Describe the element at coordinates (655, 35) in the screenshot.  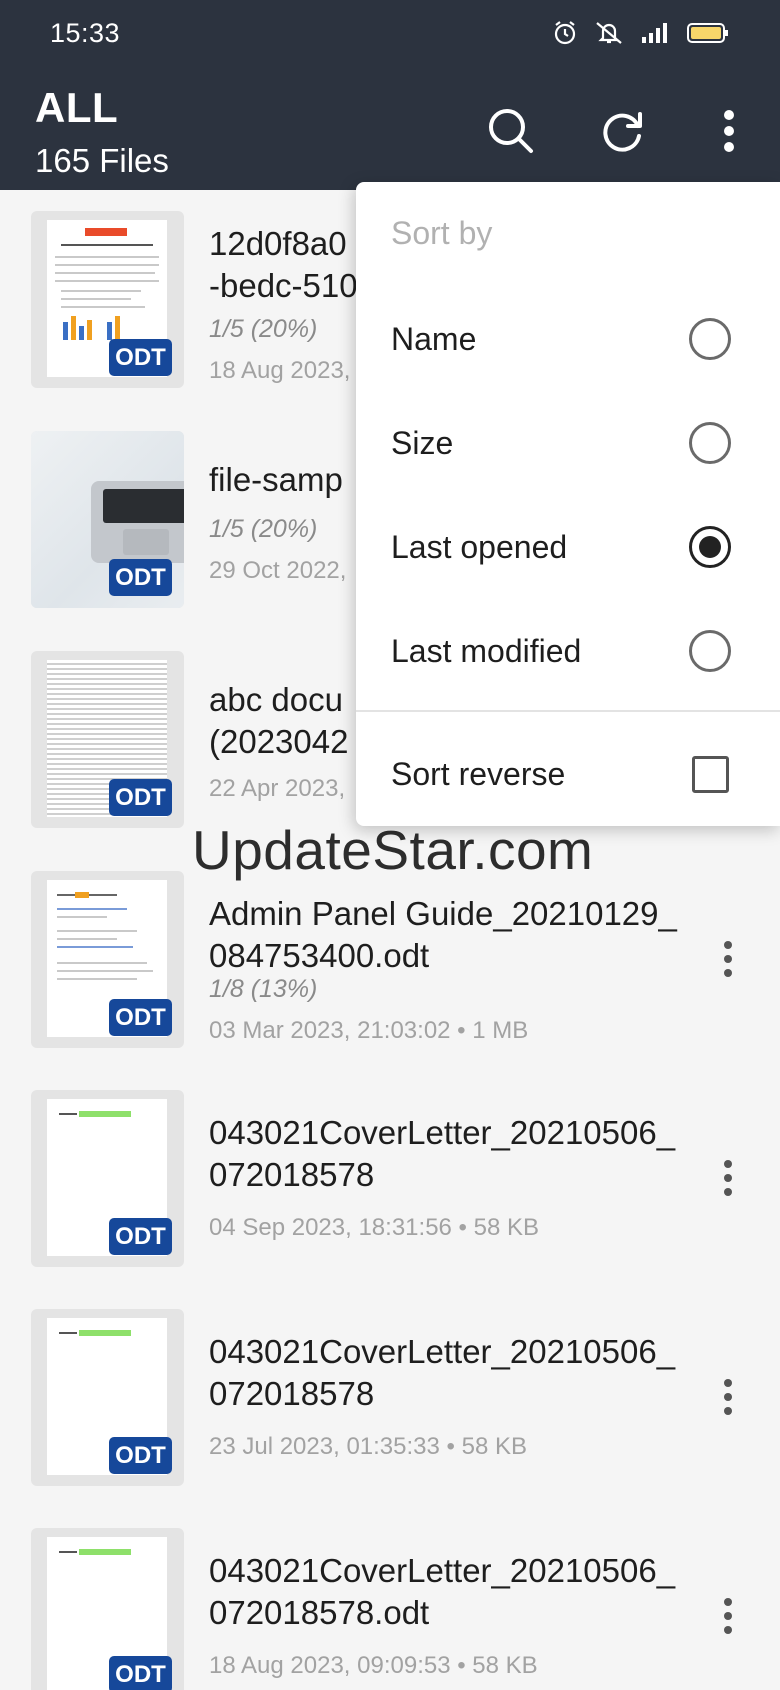
I see `signal-icon` at that location.